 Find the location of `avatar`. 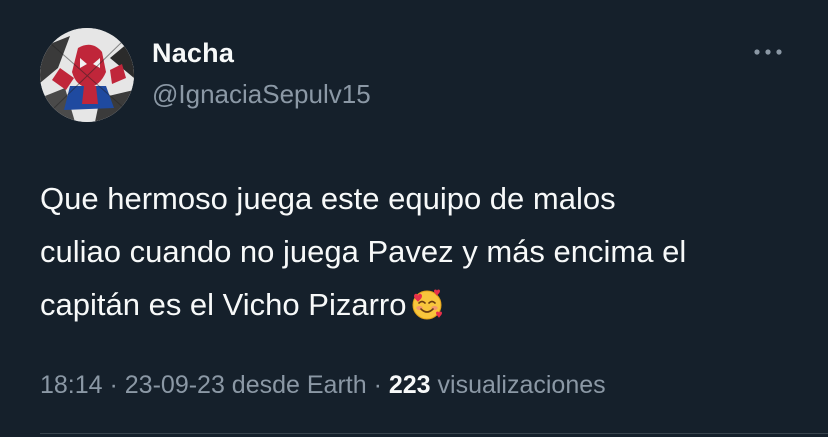

avatar is located at coordinates (87, 75).